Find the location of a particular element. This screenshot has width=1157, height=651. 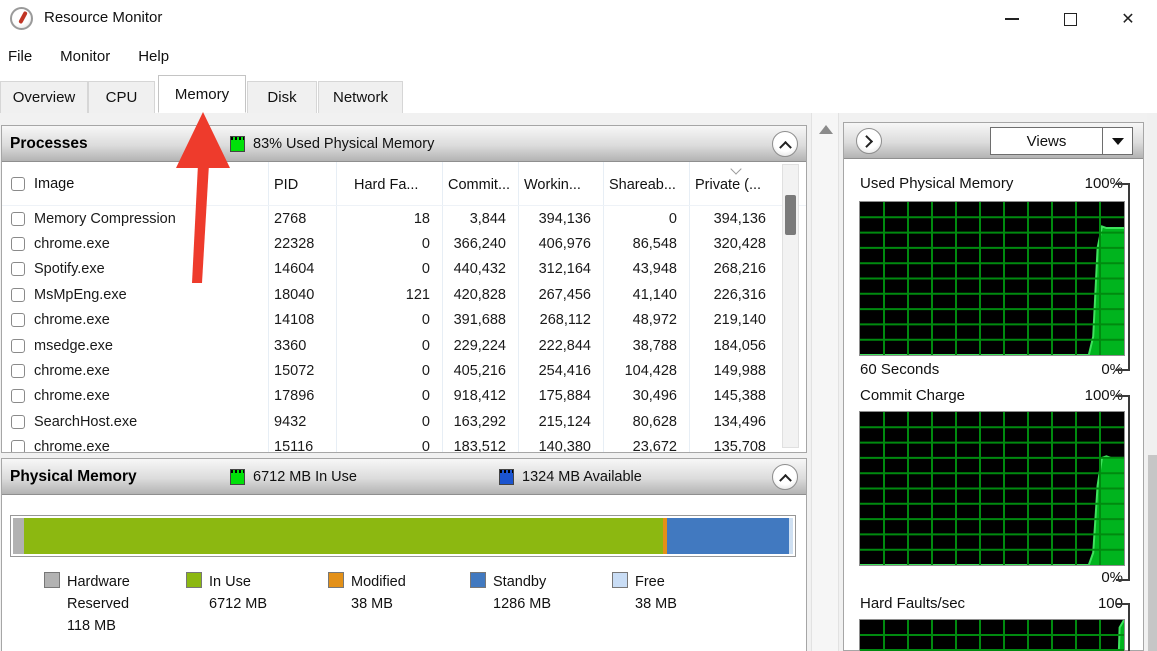

cell-image: SearchHost.exe is located at coordinates (135, 422).